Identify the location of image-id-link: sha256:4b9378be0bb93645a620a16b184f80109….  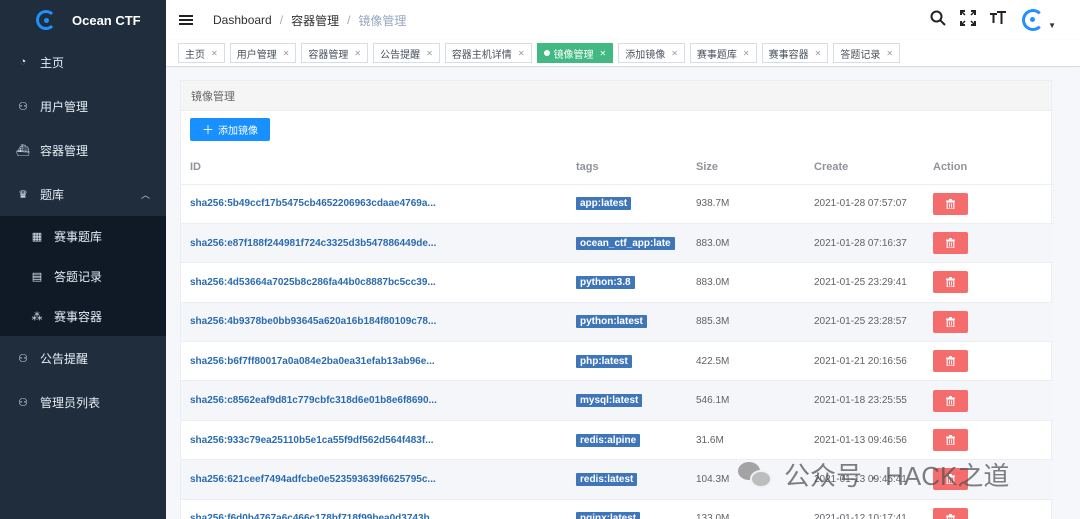
(313, 321).